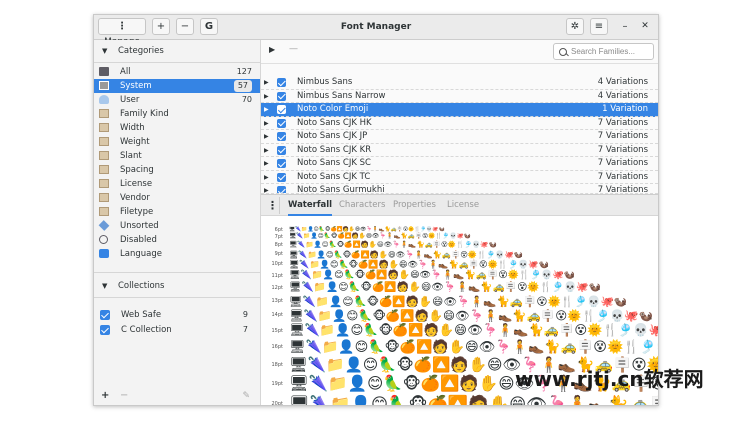 This screenshot has height=423, width=752. I want to click on font-row: ▶ Noto Sans CJK KR 7 Variations, so click(459, 150).